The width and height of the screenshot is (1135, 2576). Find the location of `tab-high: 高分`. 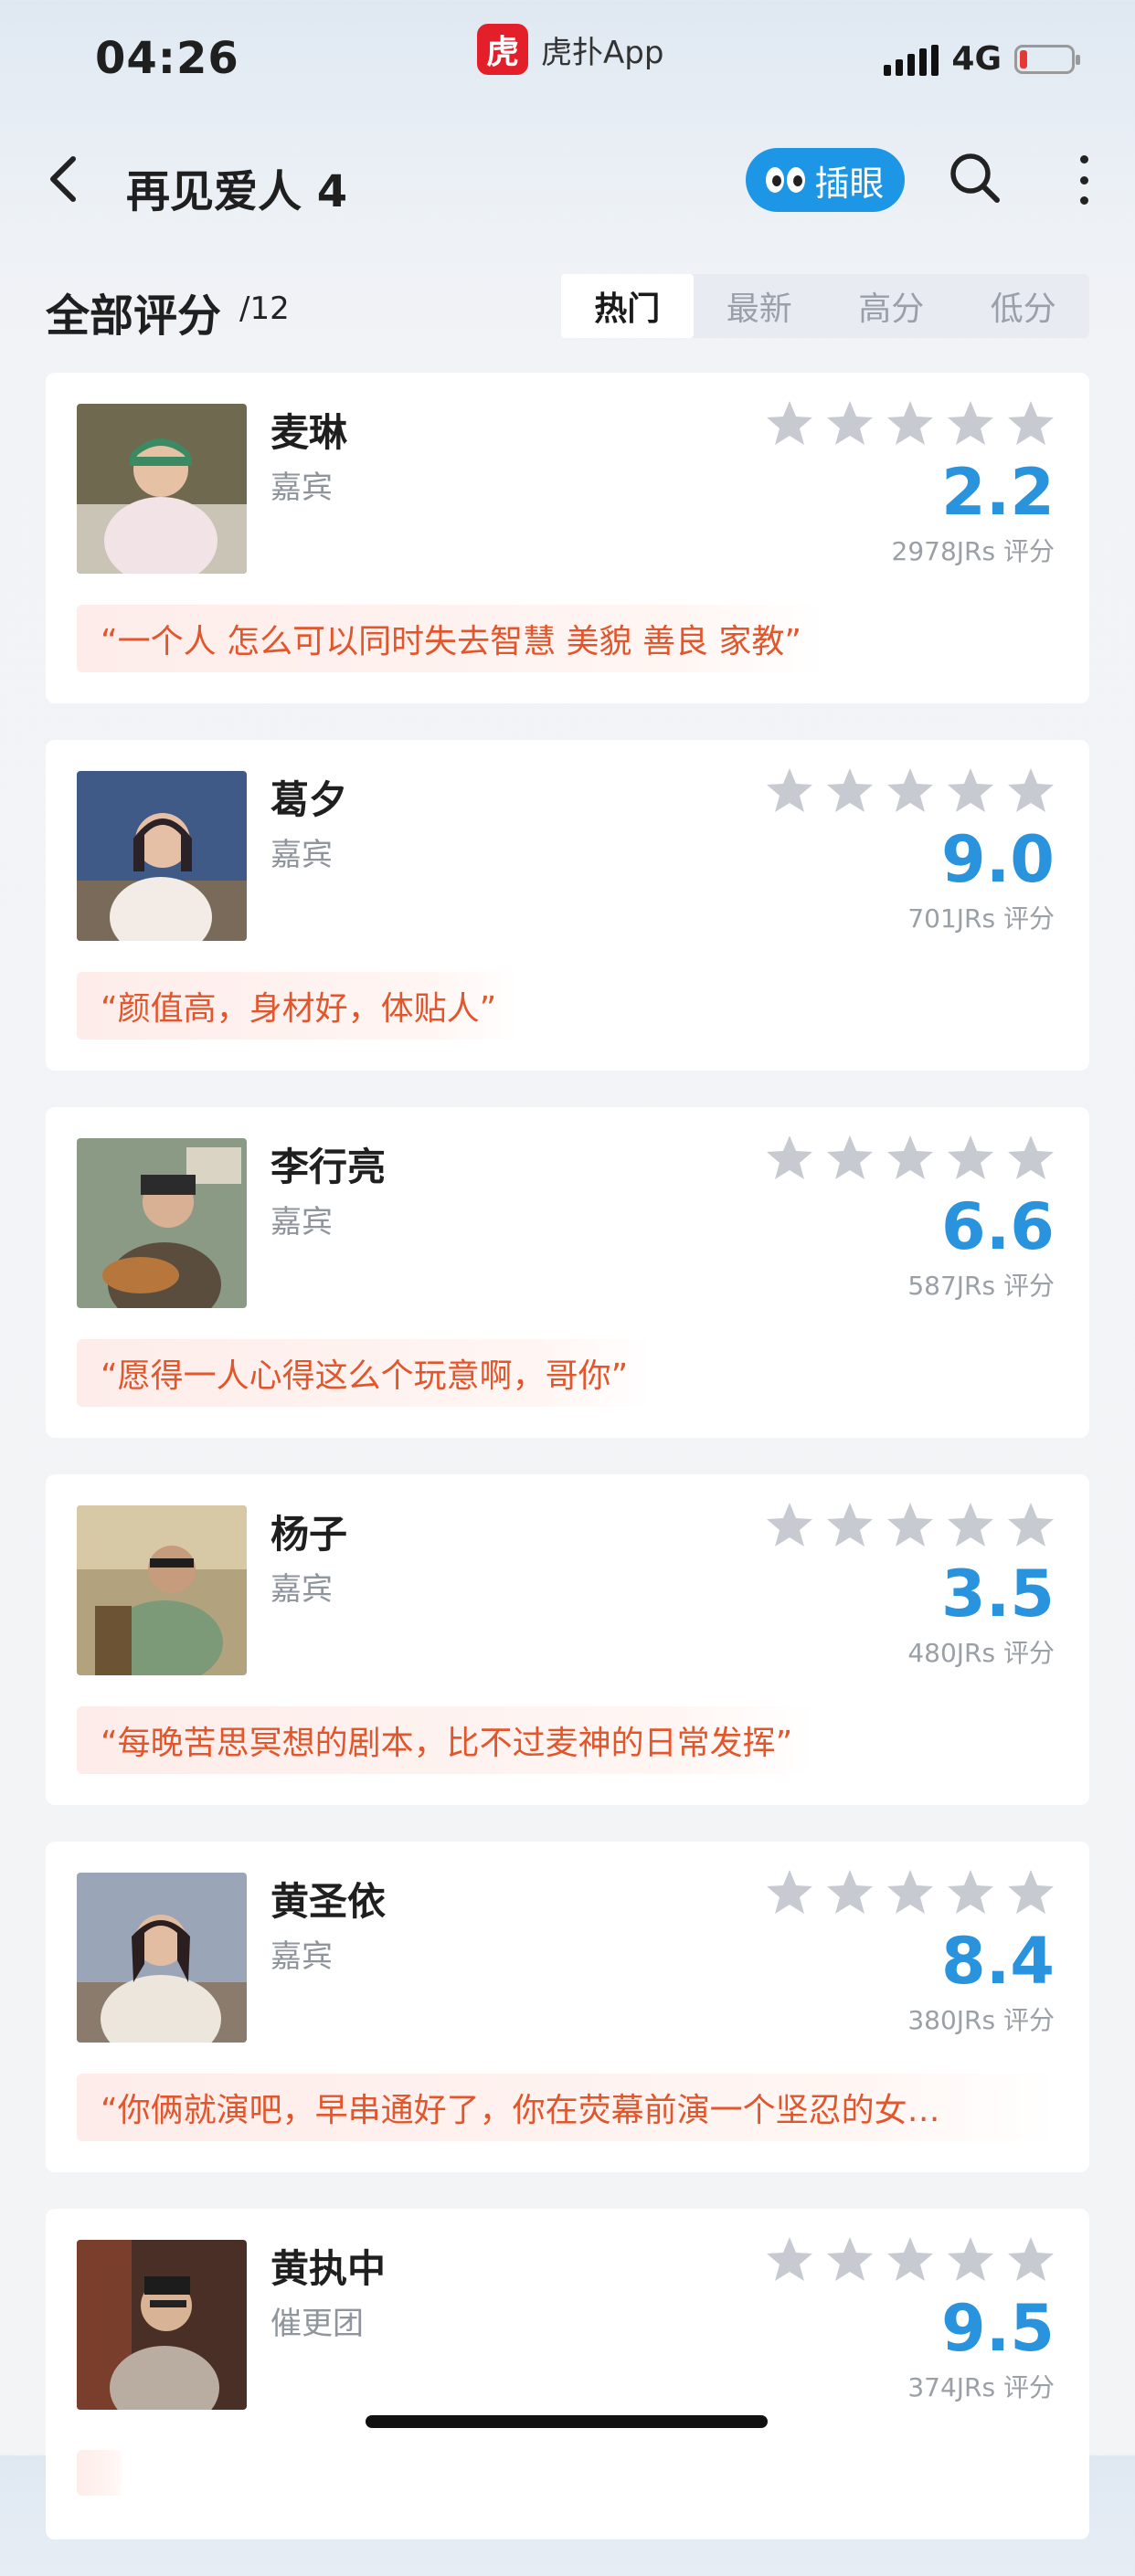

tab-high: 高分 is located at coordinates (891, 306).